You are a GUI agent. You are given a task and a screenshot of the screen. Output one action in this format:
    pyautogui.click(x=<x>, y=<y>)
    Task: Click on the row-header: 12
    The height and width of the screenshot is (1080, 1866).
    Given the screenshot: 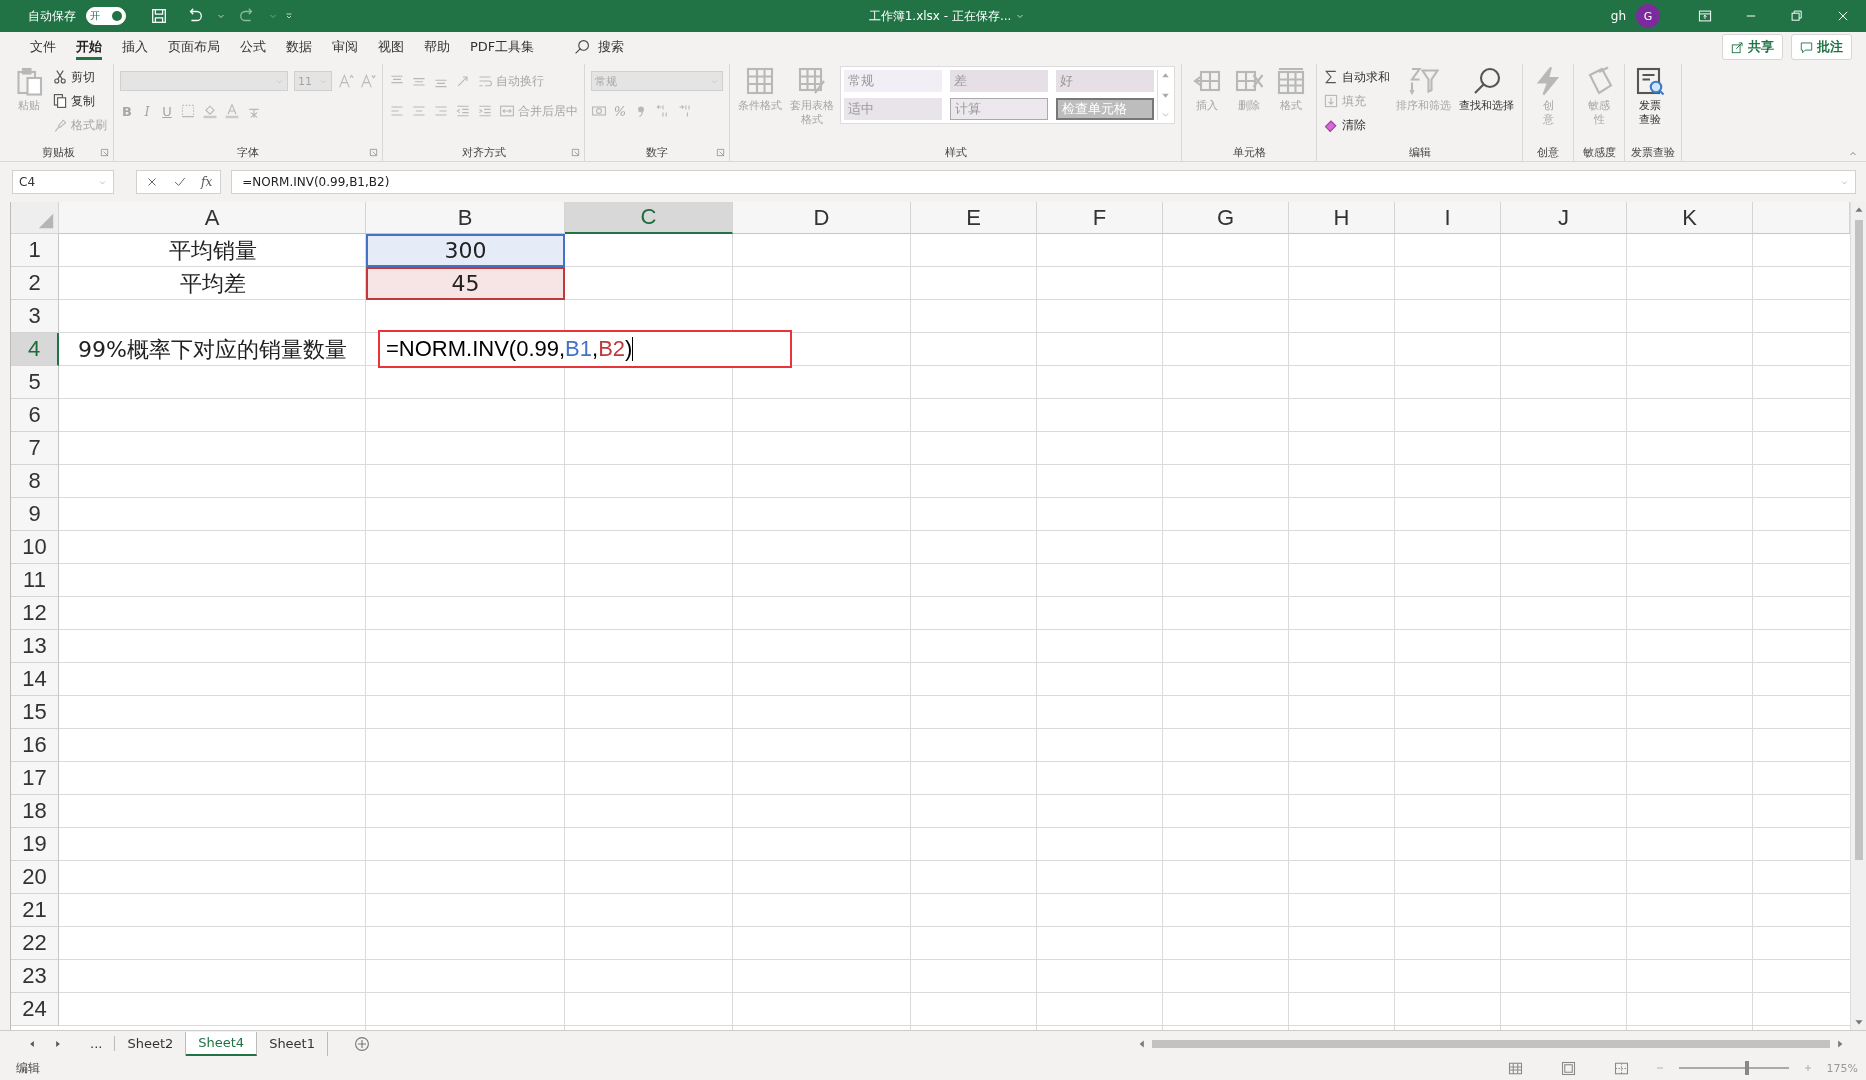 What is the action you would take?
    pyautogui.click(x=35, y=613)
    